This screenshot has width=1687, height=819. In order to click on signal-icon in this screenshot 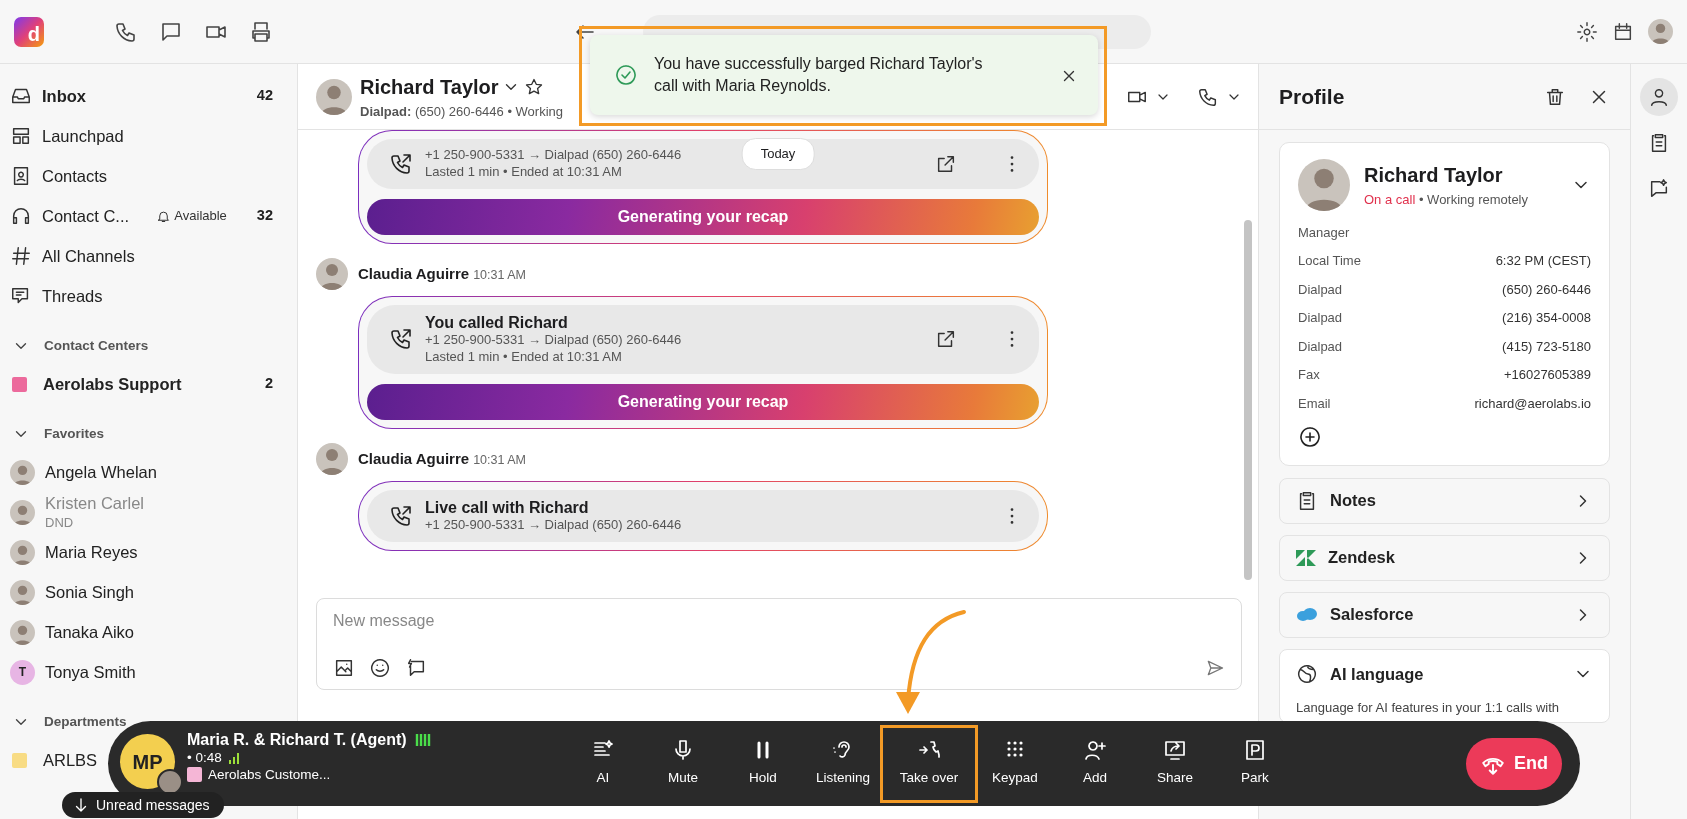, I will do `click(233, 758)`.